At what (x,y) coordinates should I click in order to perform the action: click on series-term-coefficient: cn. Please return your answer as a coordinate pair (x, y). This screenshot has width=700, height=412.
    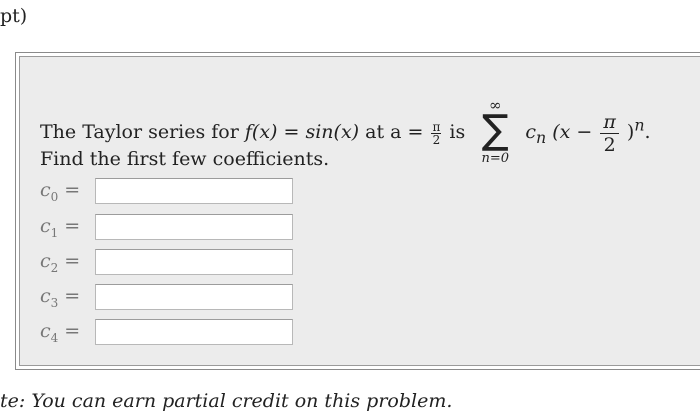
    Looking at the image, I should click on (536, 134).